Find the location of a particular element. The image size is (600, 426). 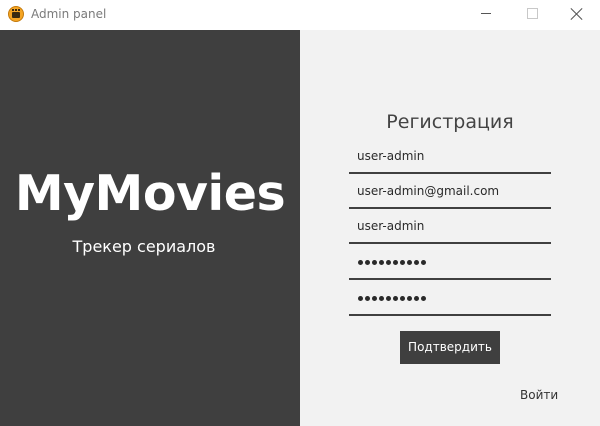

maximize-button is located at coordinates (532, 15).